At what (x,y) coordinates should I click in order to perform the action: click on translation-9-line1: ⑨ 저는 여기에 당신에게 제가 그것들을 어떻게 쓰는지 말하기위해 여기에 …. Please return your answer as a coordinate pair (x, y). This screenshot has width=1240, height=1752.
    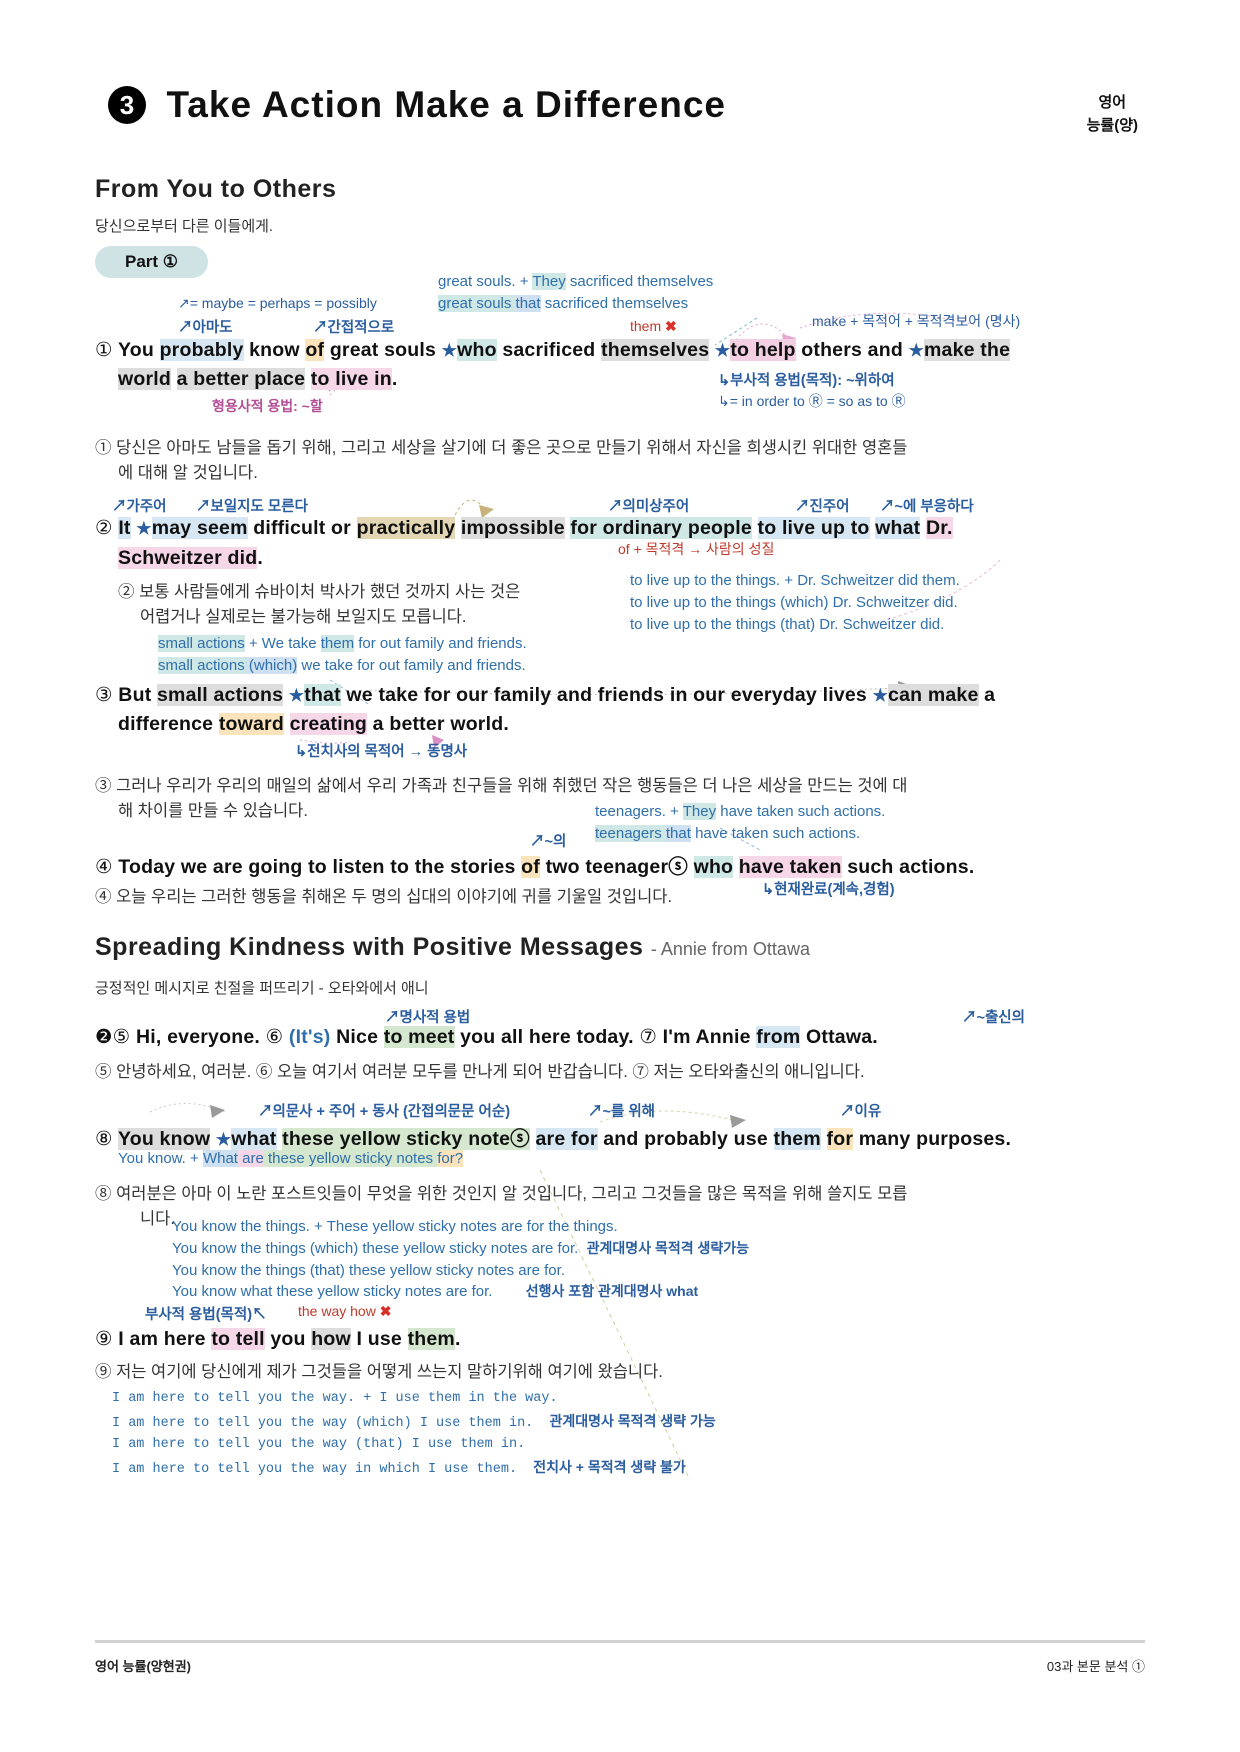
    Looking at the image, I should click on (379, 1372).